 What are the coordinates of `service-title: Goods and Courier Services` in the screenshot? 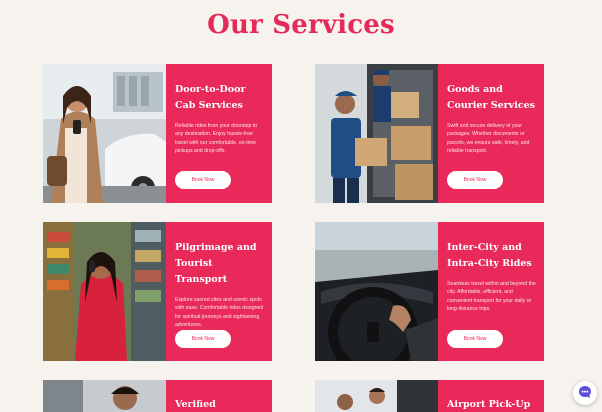 It's located at (491, 97).